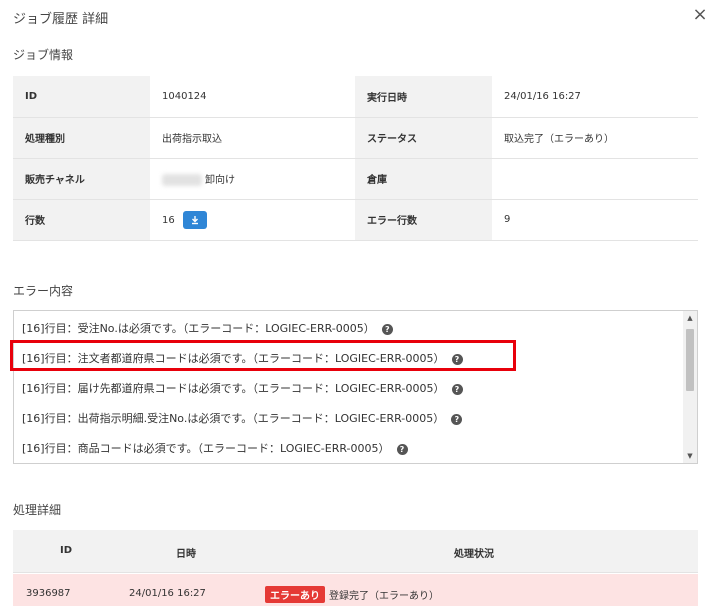 Image resolution: width=719 pixels, height=606 pixels. I want to click on label-row-count: 行数, so click(81, 220).